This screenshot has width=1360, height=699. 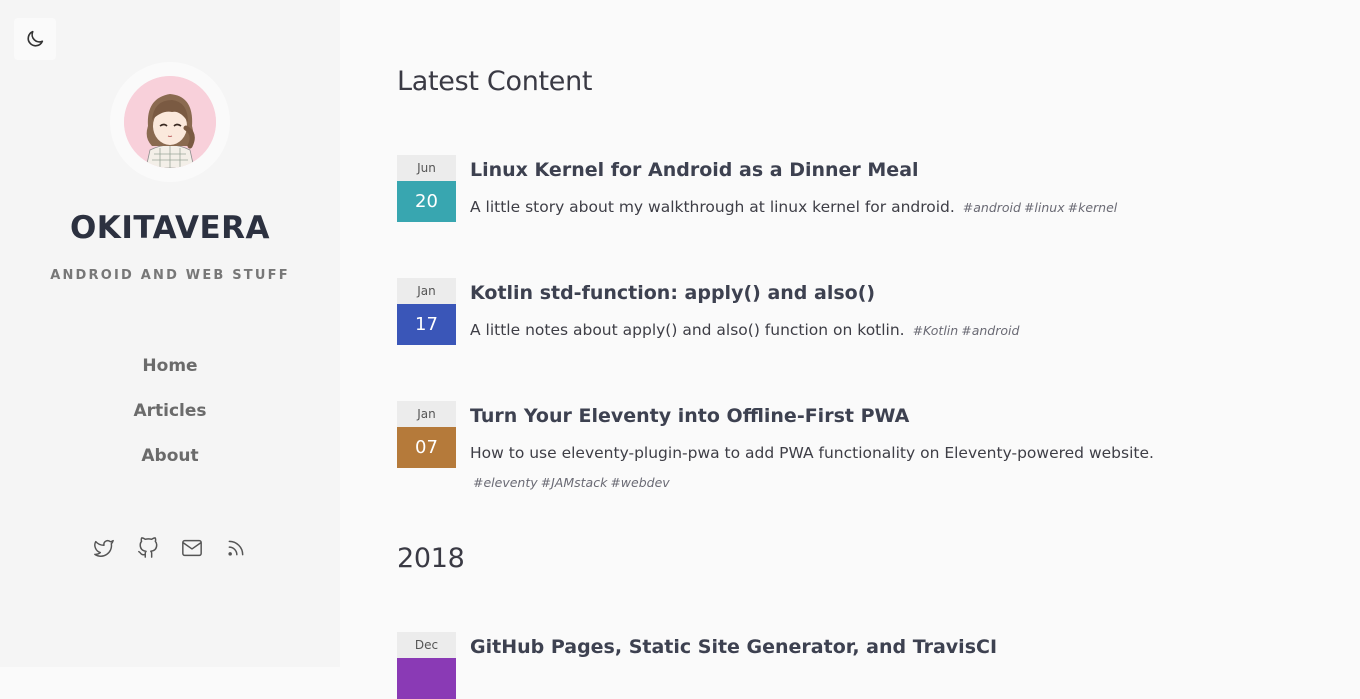 I want to click on nav-item-articles: Articles, so click(x=170, y=419).